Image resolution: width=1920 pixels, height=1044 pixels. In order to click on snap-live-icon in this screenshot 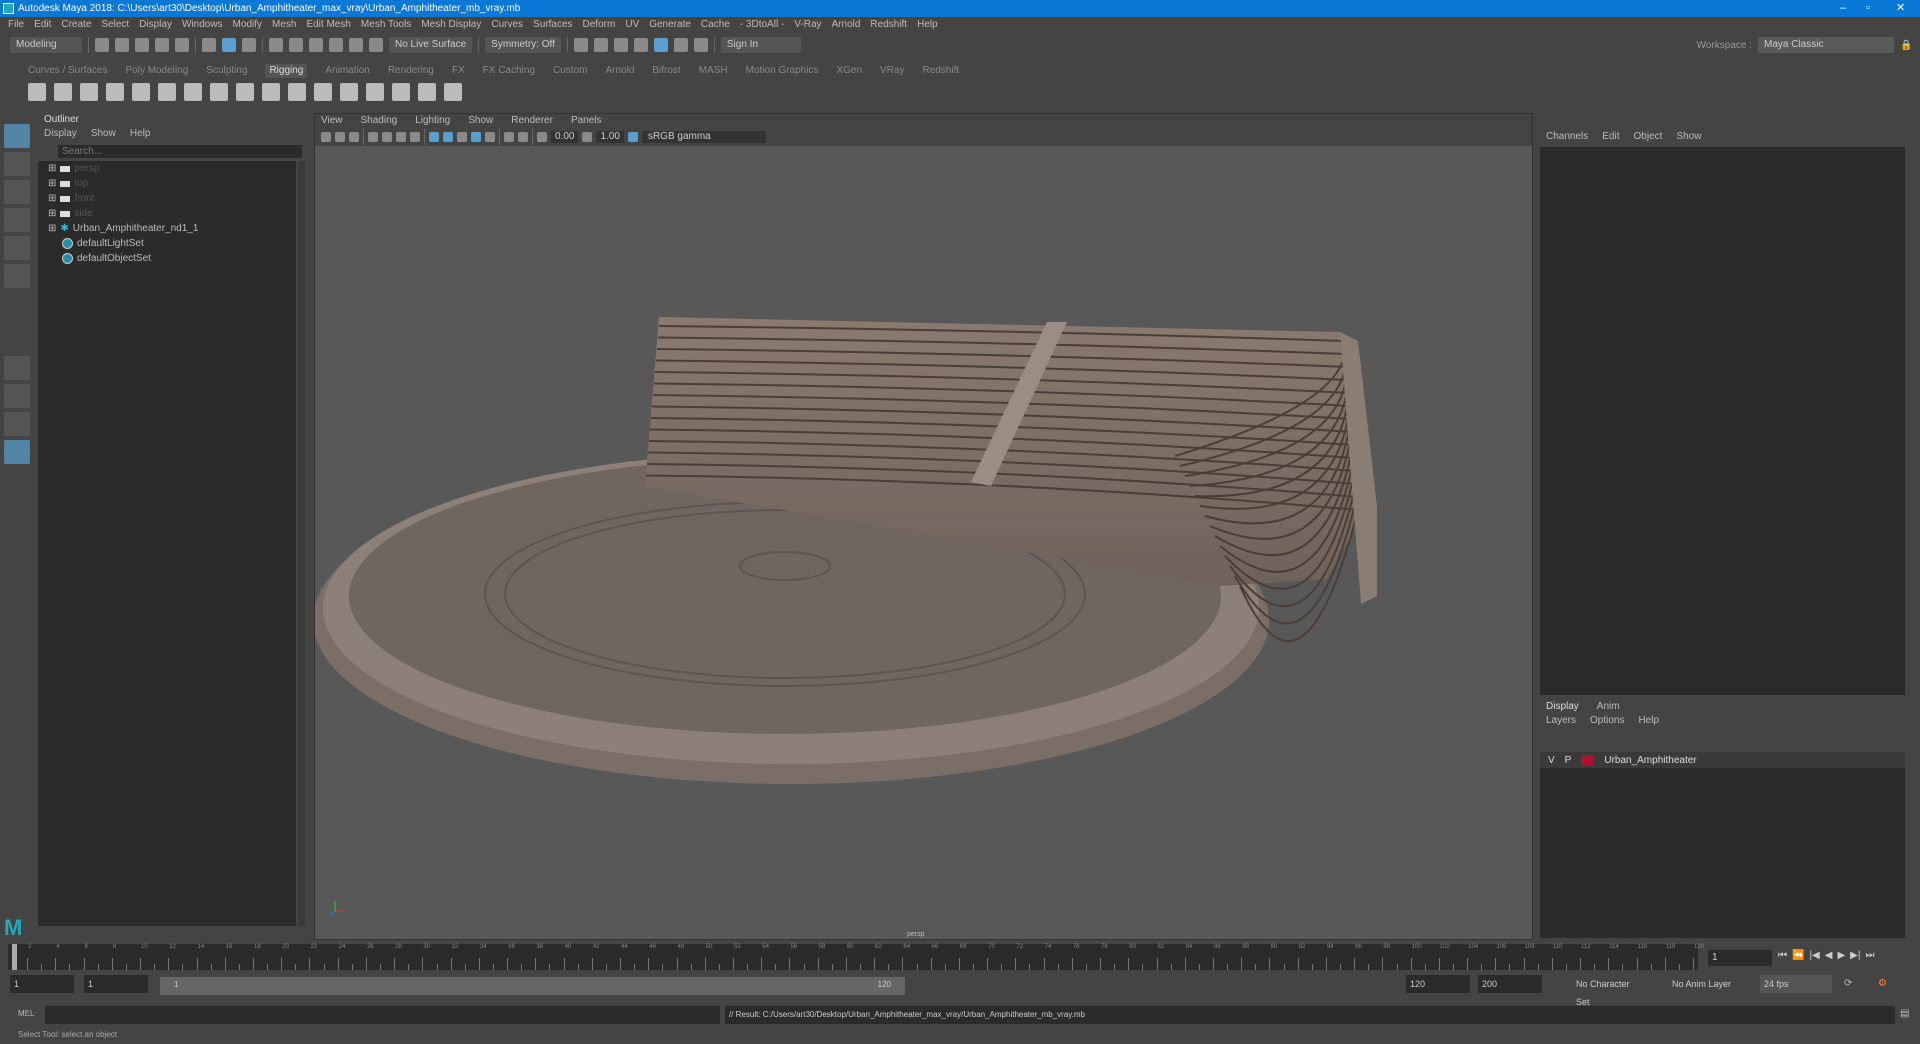, I will do `click(376, 45)`.